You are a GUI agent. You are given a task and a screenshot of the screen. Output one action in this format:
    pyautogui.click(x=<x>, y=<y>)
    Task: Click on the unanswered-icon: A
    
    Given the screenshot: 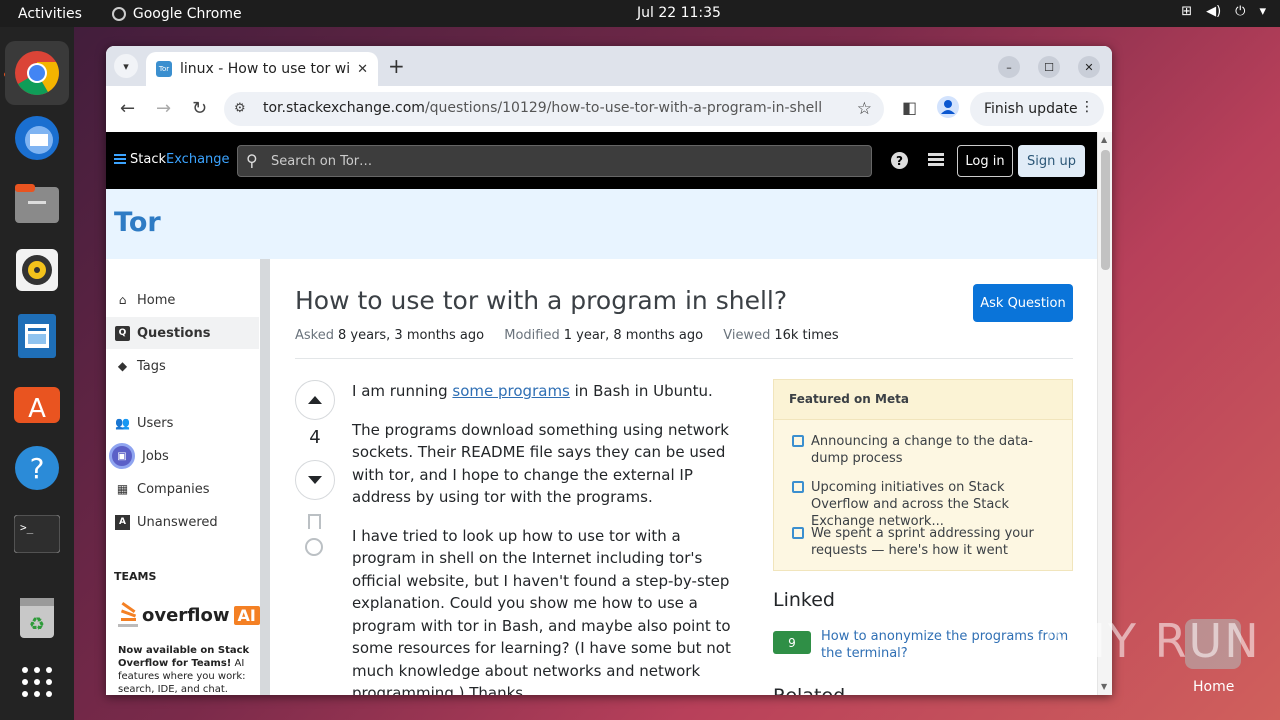 What is the action you would take?
    pyautogui.click(x=122, y=522)
    